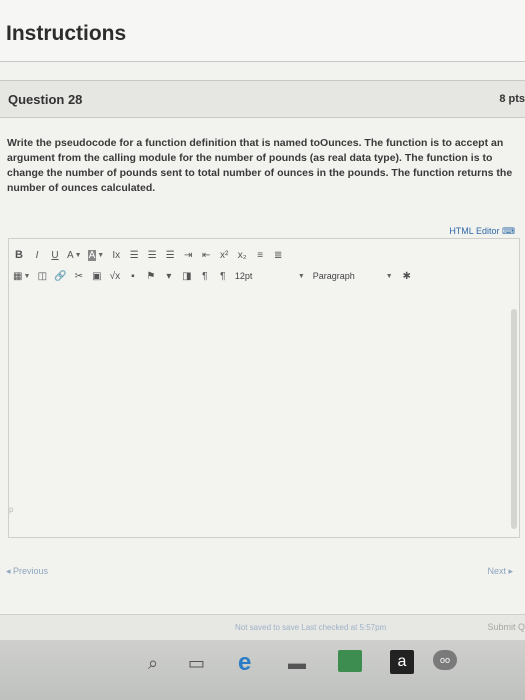 This screenshot has height=700, width=525. Describe the element at coordinates (134, 255) in the screenshot. I see `align-left-icon: ☰` at that location.